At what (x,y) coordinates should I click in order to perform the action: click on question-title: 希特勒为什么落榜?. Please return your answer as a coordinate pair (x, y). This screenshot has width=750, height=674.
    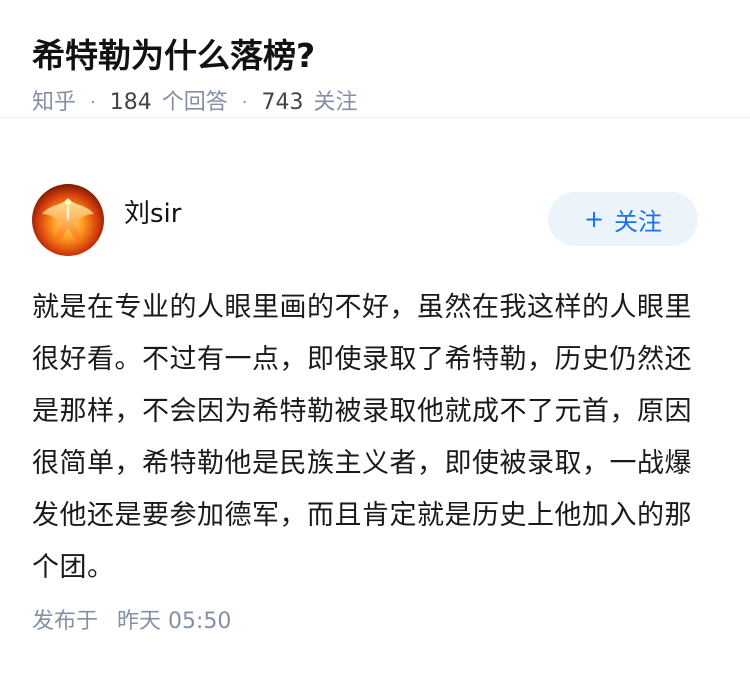
    Looking at the image, I should click on (375, 56).